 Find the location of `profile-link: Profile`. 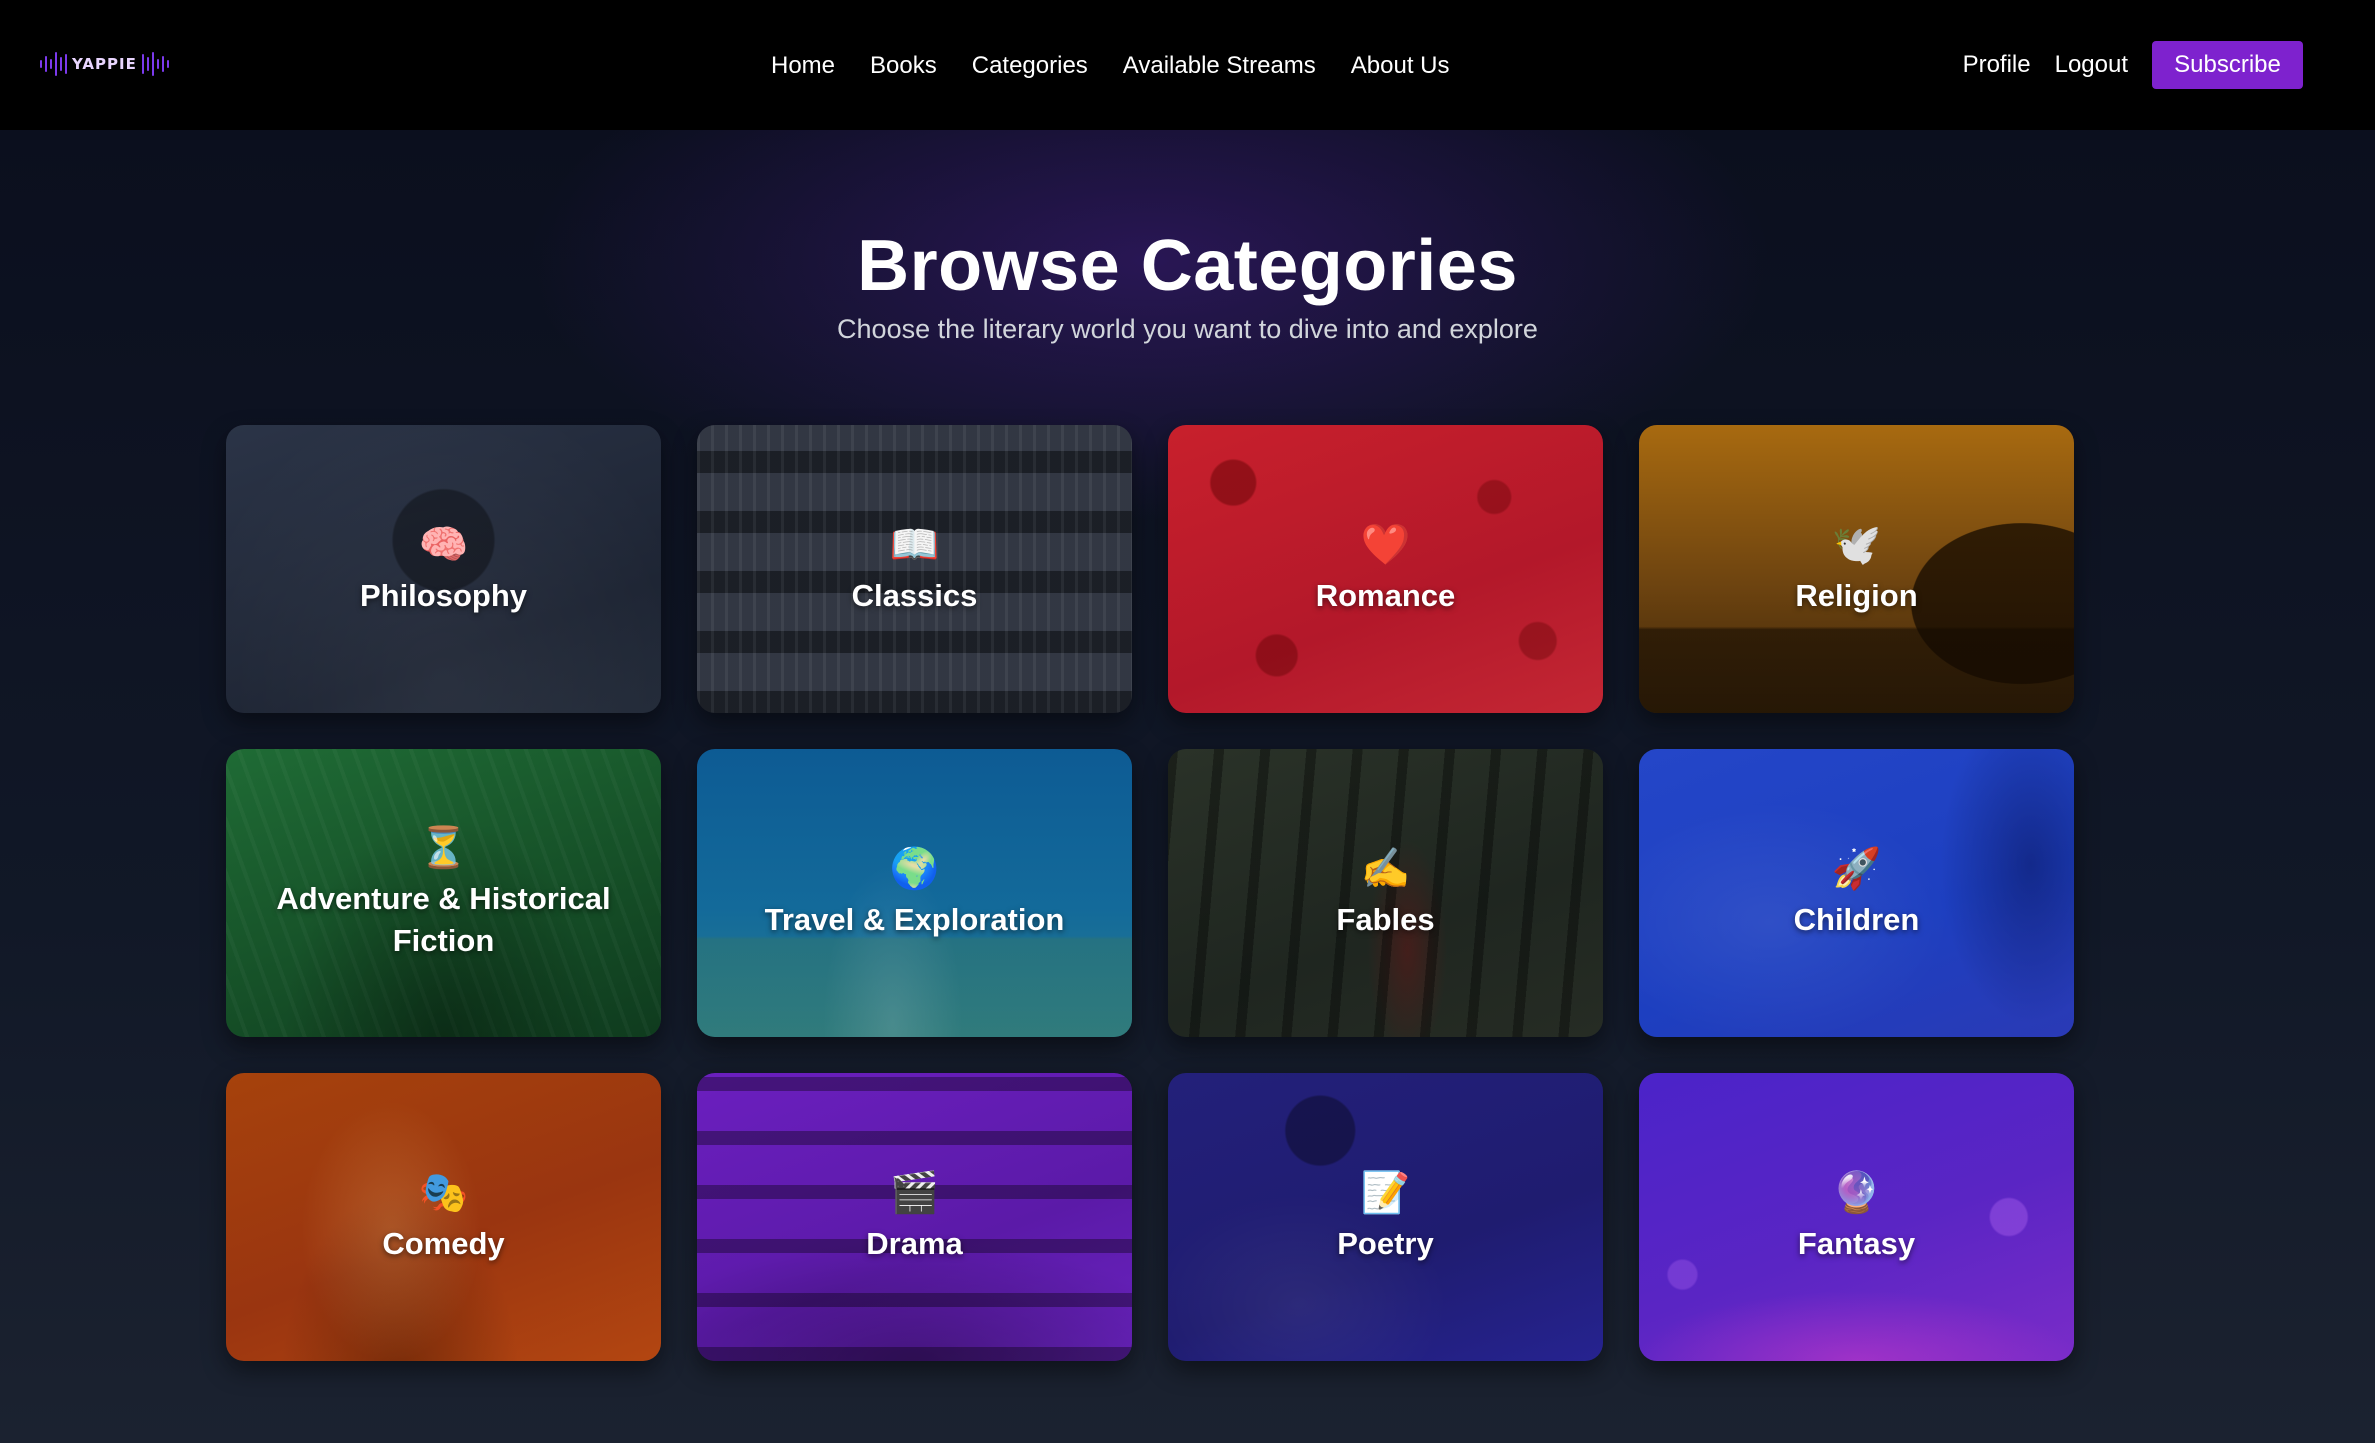

profile-link: Profile is located at coordinates (1997, 65).